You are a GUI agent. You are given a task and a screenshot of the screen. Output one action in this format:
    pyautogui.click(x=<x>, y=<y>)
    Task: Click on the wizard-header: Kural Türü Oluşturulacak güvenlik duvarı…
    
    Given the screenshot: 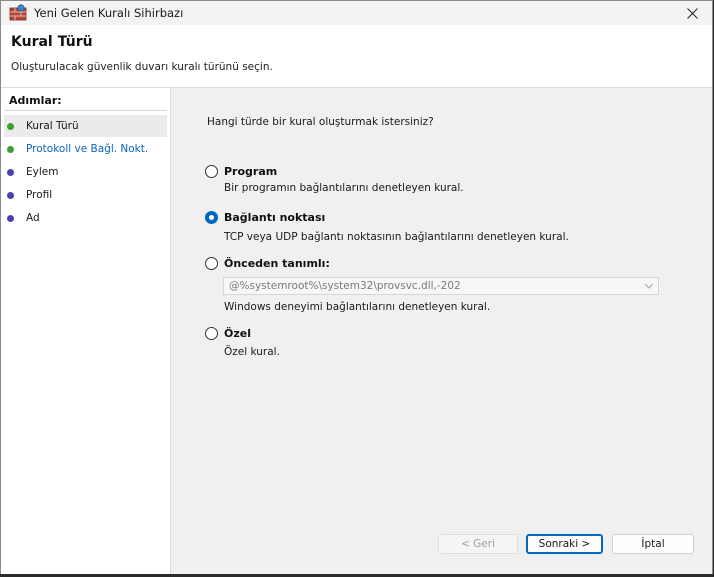 What is the action you would take?
    pyautogui.click(x=356, y=56)
    